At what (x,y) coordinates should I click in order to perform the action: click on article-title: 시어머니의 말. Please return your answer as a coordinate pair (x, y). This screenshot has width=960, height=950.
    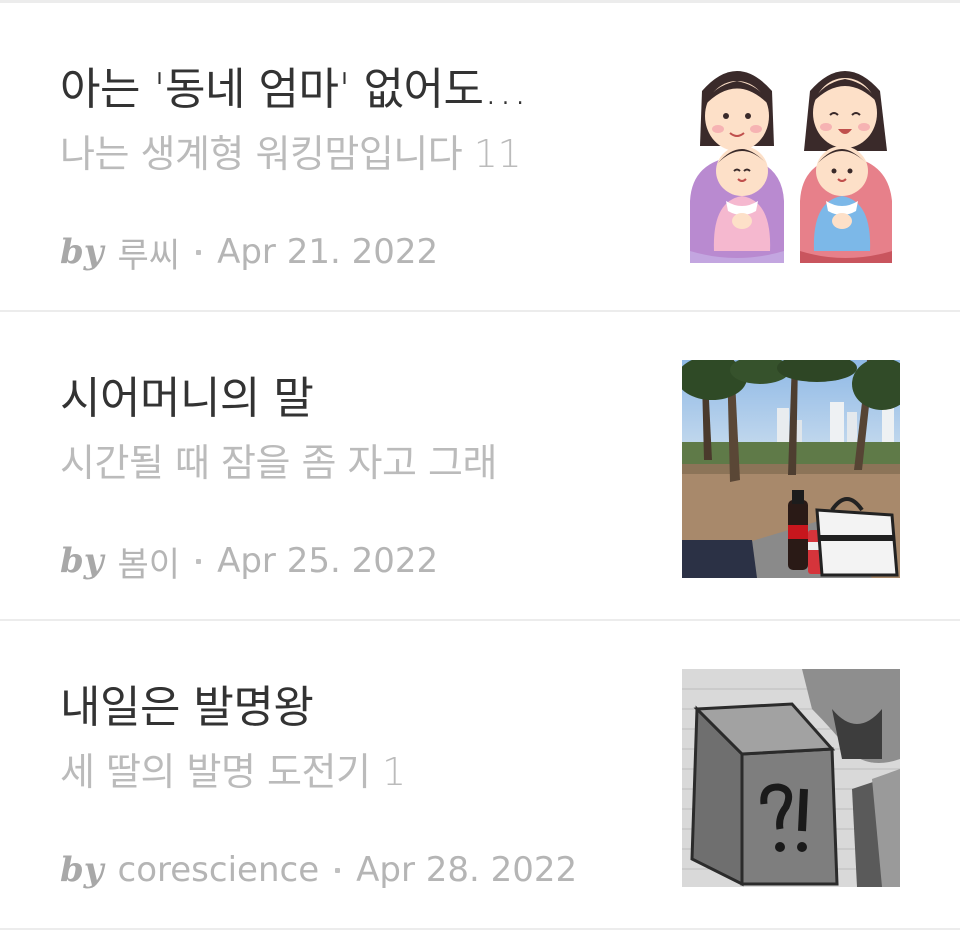
    Looking at the image, I should click on (340, 394).